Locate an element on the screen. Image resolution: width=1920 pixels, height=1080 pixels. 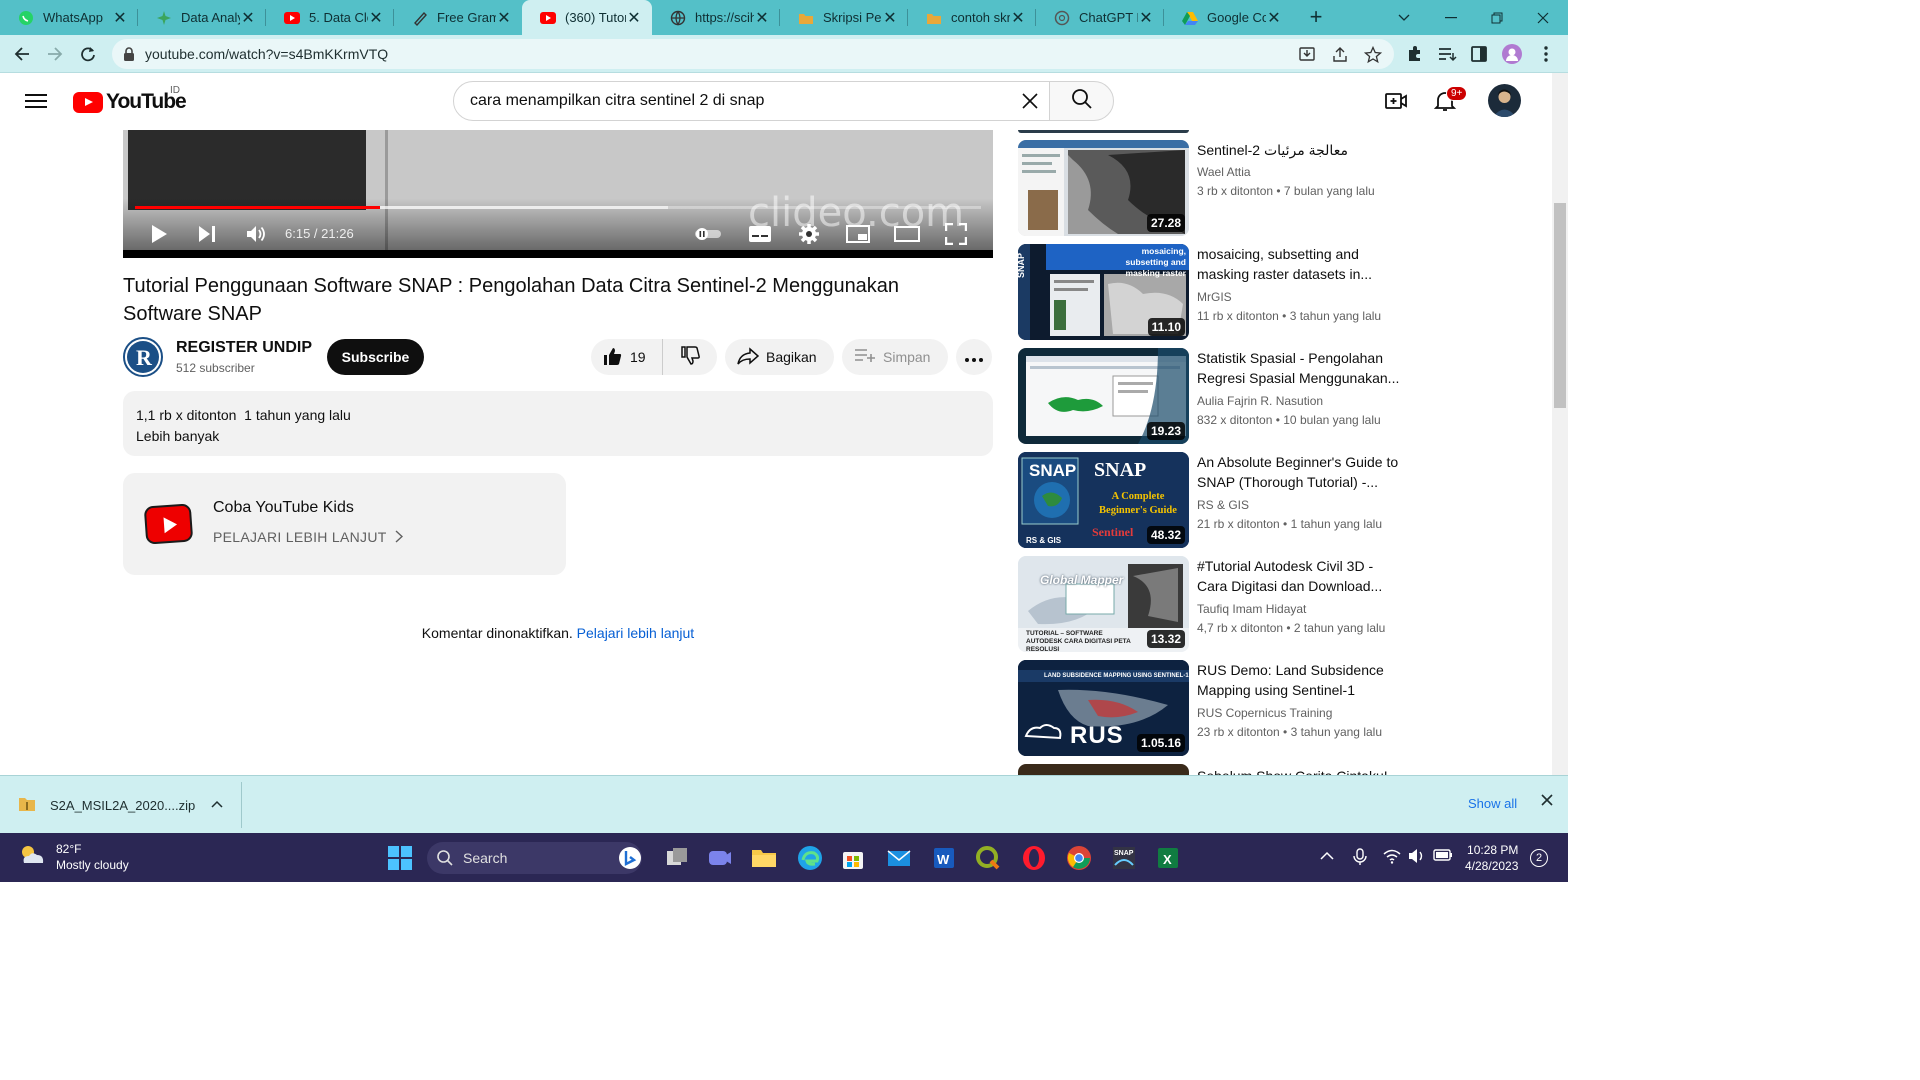
youtube-logo: YouTube ID is located at coordinates (130, 99).